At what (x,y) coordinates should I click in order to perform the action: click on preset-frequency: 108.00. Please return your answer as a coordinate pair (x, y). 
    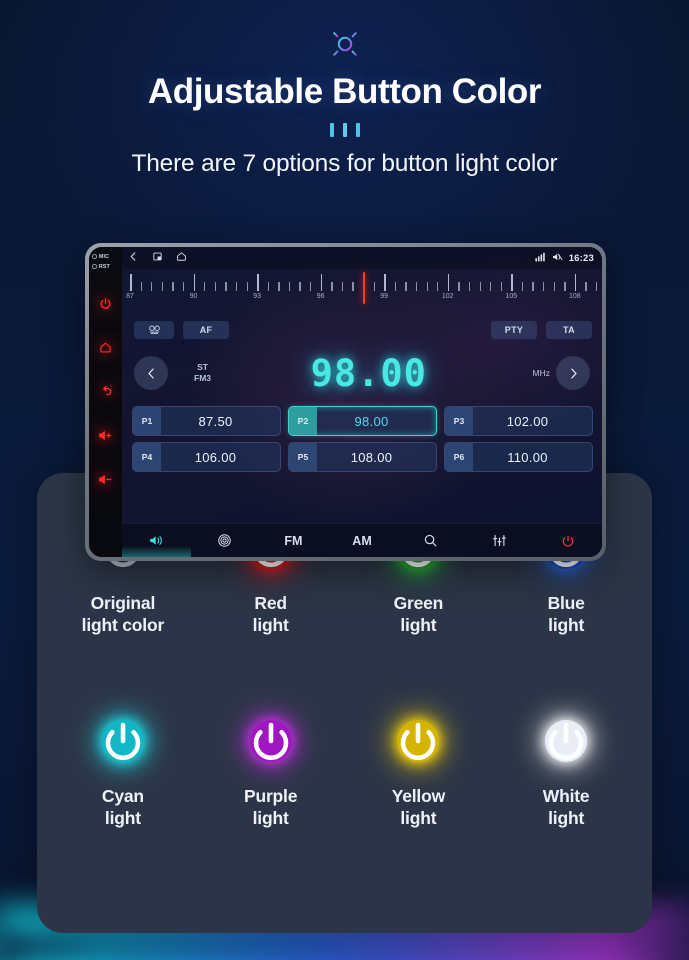
    Looking at the image, I should click on (371, 457).